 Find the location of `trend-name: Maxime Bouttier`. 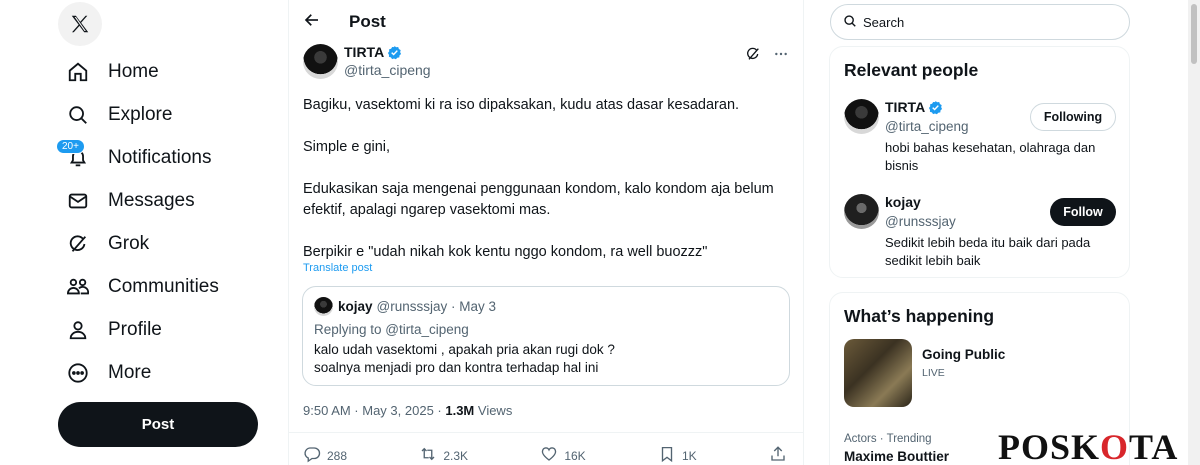

trend-name: Maxime Bouttier is located at coordinates (896, 456).